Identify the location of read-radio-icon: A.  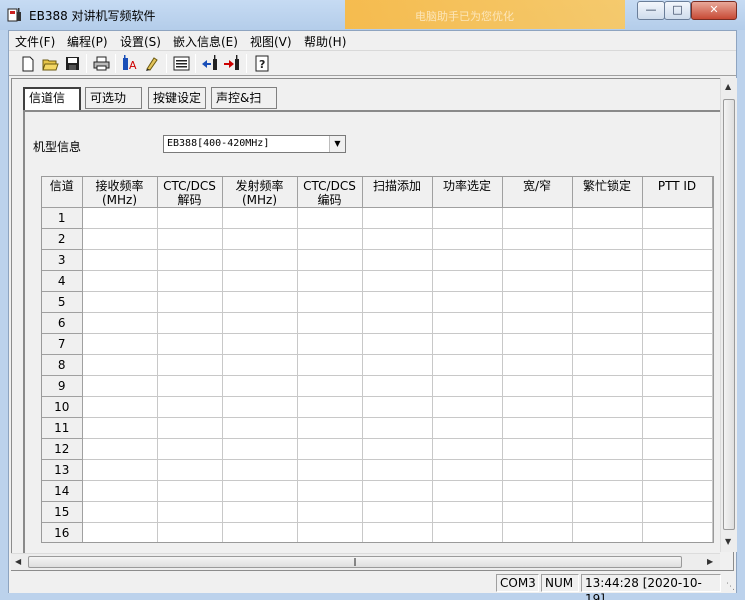
(130, 63).